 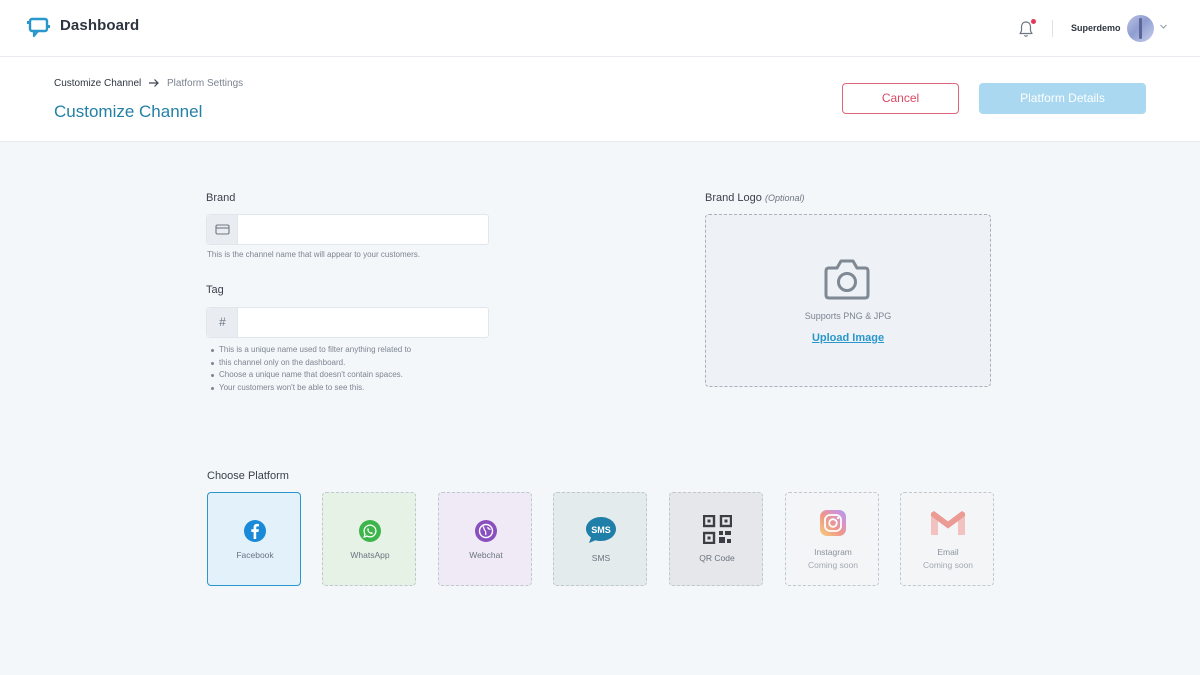 I want to click on webchat-icon, so click(x=486, y=531).